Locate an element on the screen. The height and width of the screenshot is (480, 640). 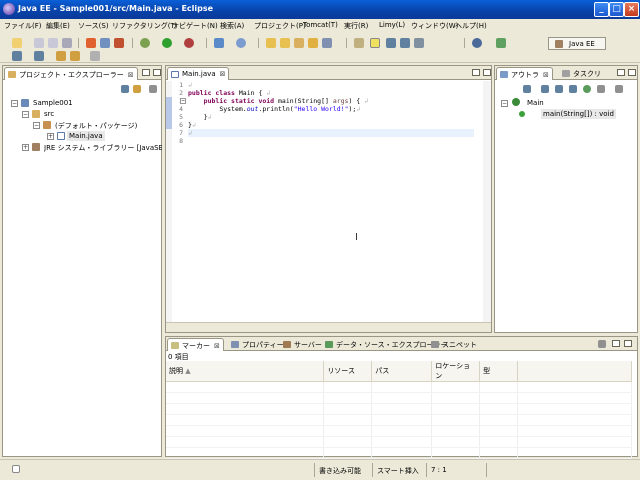
open-type-icon is located at coordinates (241, 43).